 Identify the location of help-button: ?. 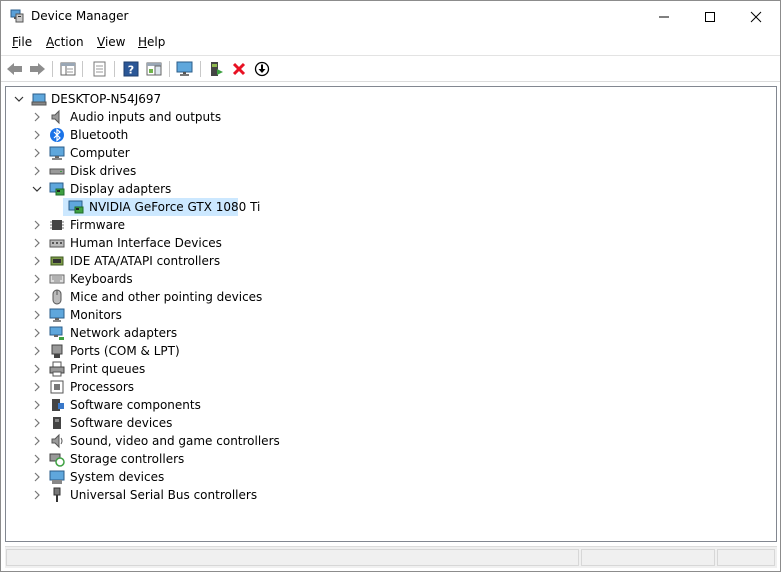
(131, 69).